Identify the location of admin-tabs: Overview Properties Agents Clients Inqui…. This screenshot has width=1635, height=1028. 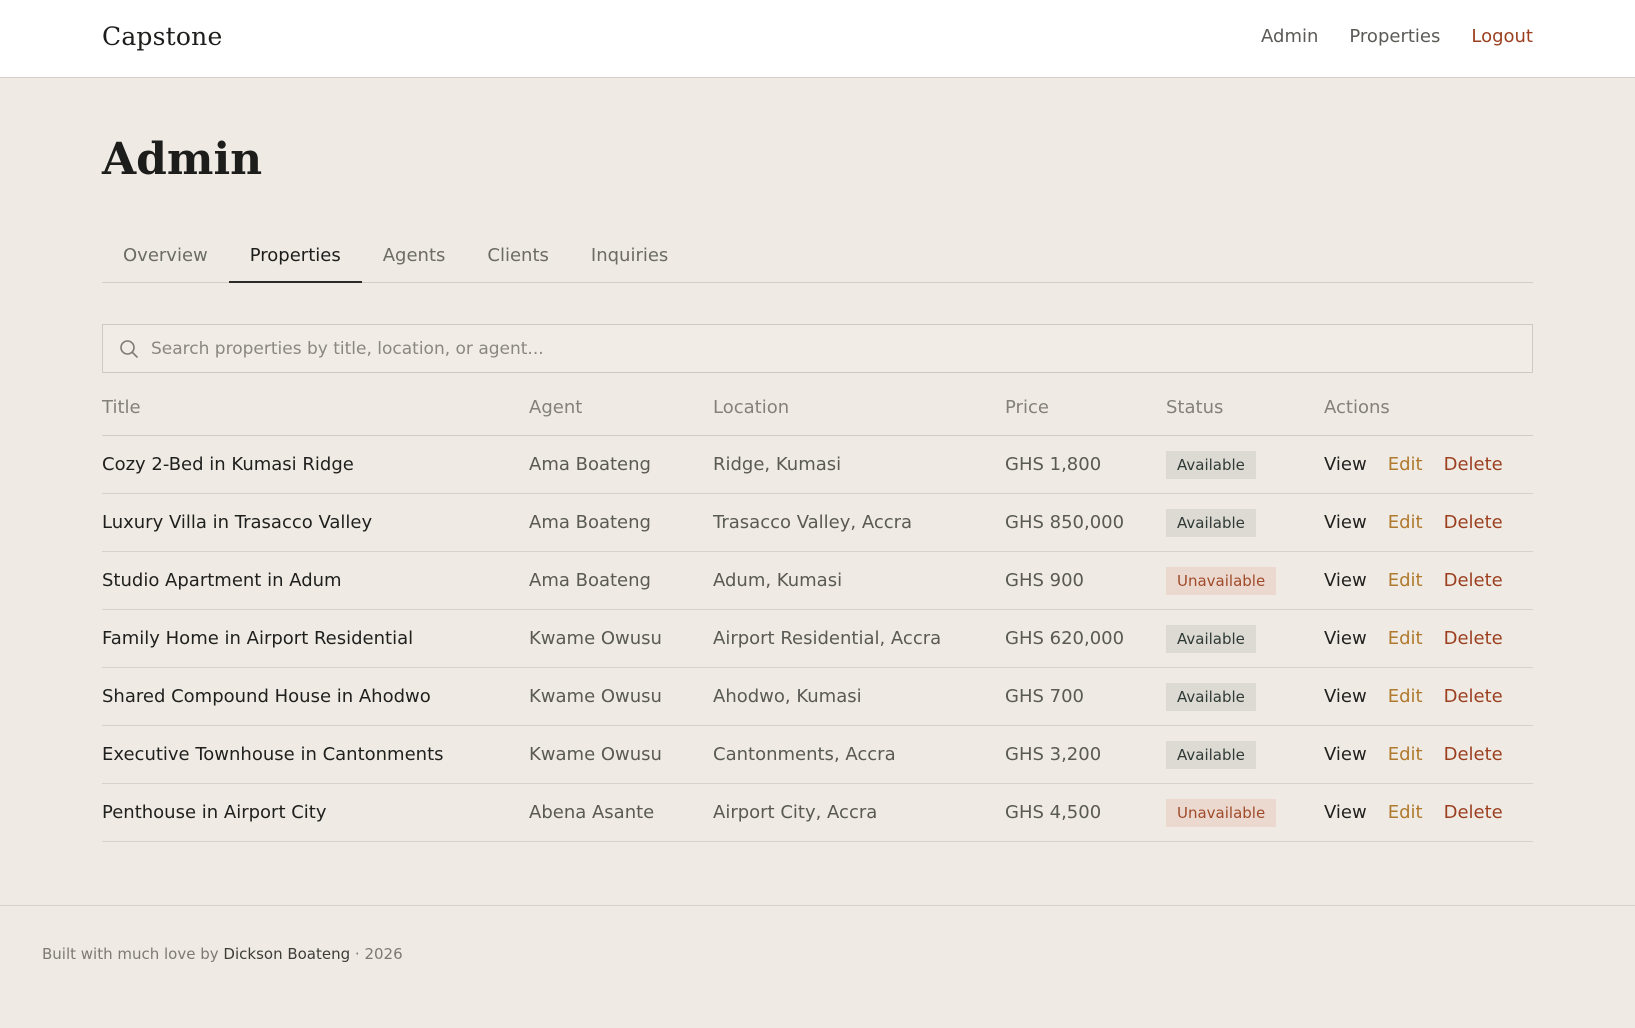
(817, 259).